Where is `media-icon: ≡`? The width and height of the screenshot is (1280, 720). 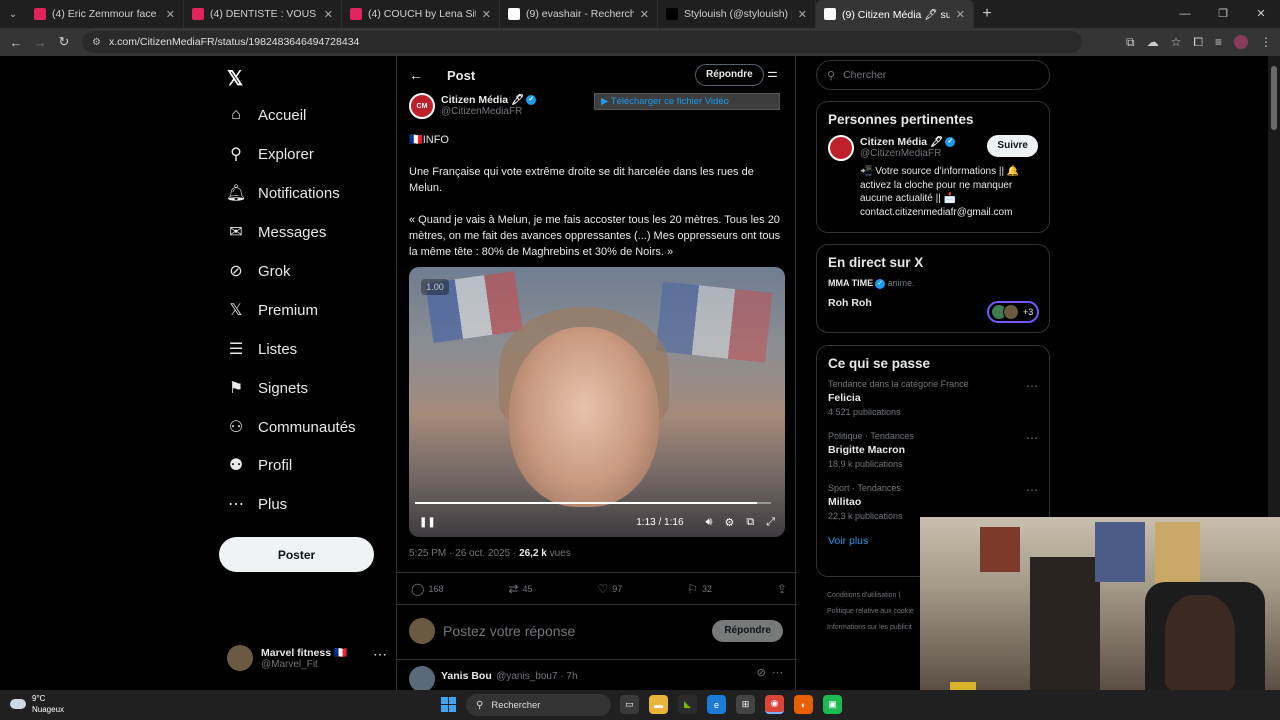 media-icon: ≡ is located at coordinates (1218, 42).